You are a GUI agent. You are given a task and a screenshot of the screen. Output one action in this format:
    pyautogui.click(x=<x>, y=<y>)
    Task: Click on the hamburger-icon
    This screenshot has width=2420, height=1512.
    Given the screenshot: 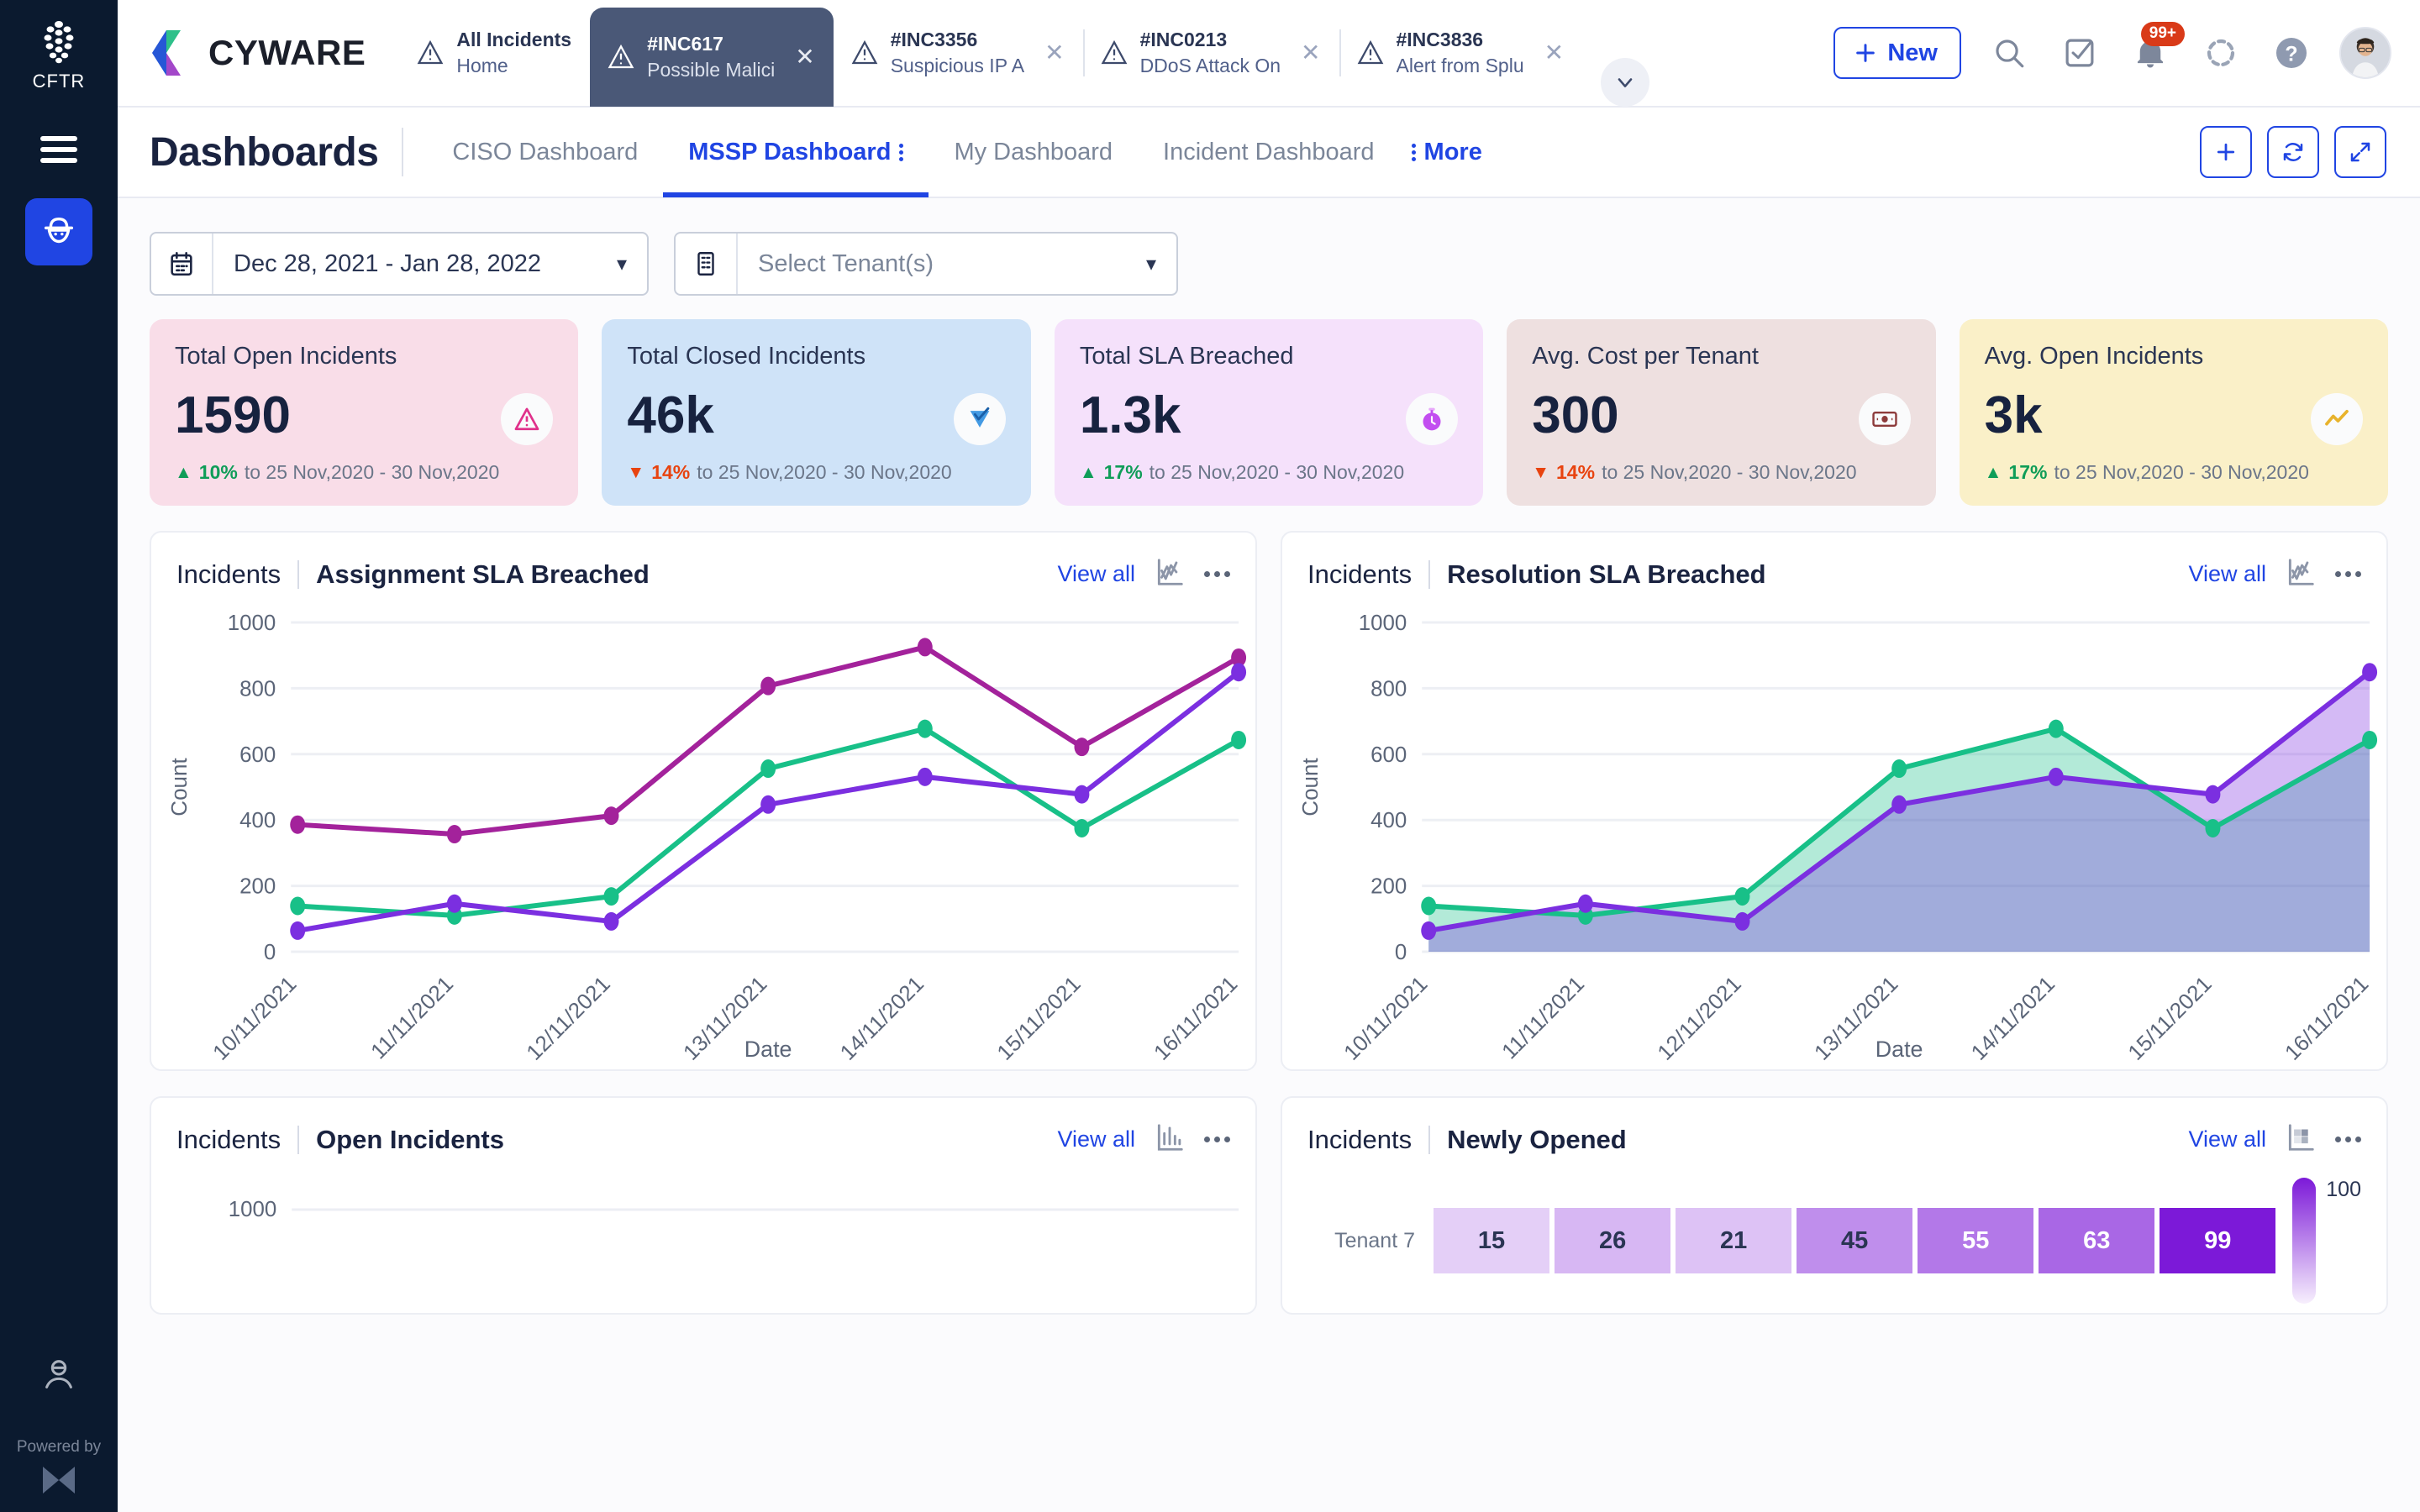 What is the action you would take?
    pyautogui.click(x=58, y=149)
    